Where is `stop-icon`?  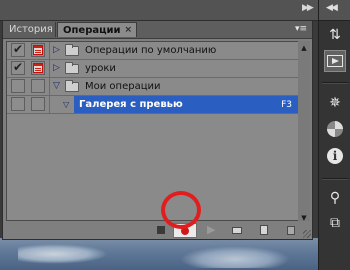 stop-icon is located at coordinates (161, 230).